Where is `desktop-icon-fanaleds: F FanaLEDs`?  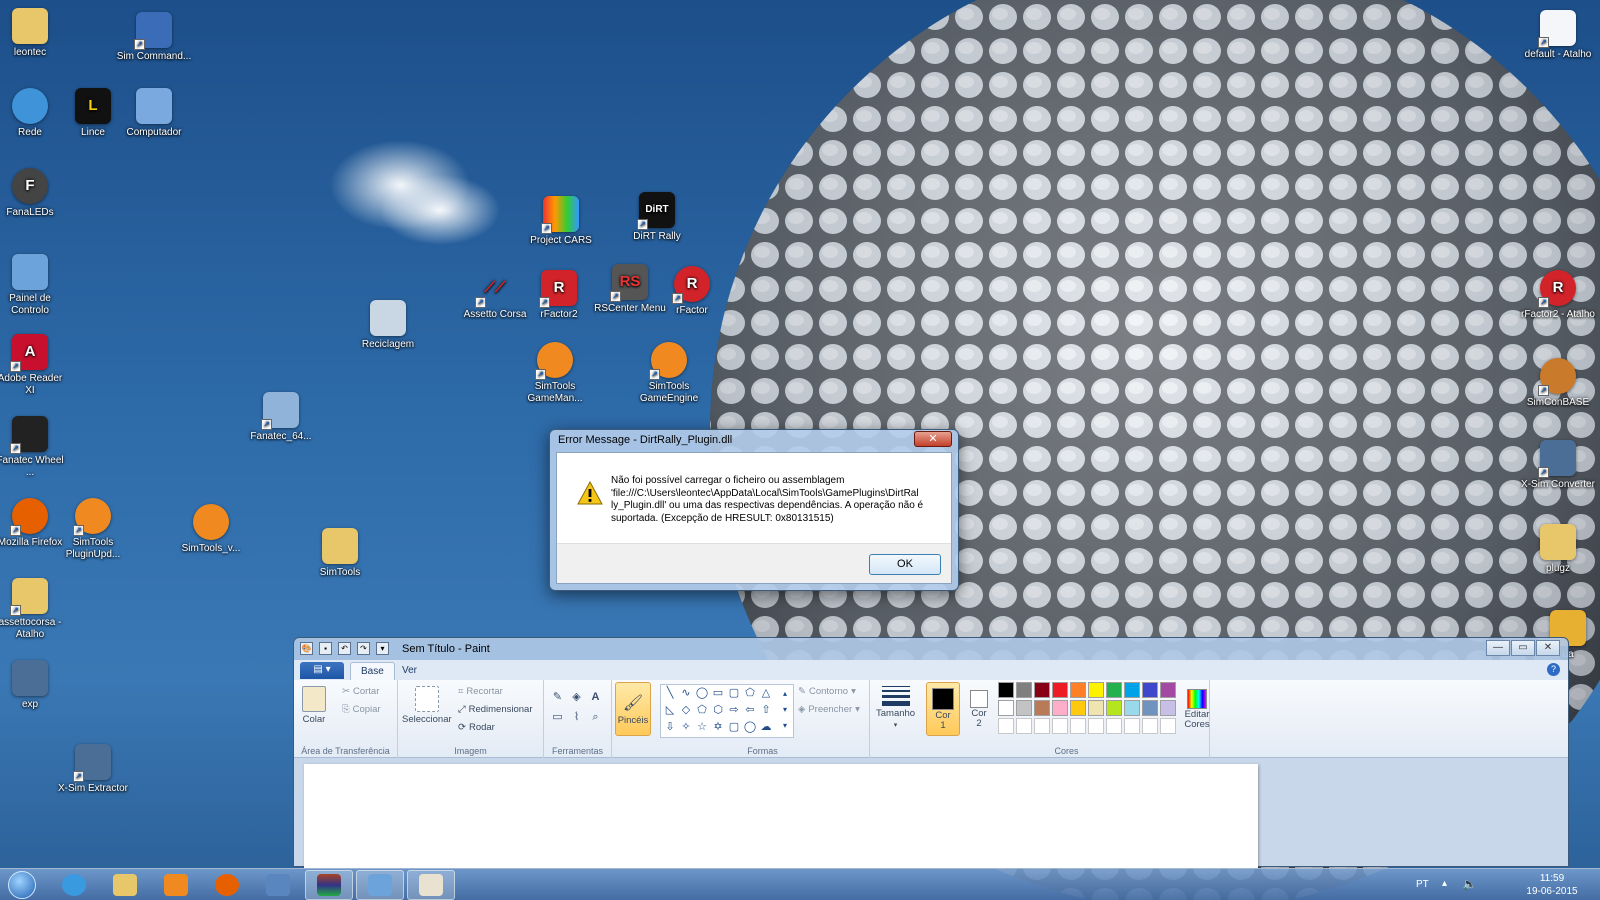
desktop-icon-fanaleds: F FanaLEDs is located at coordinates (34, 193).